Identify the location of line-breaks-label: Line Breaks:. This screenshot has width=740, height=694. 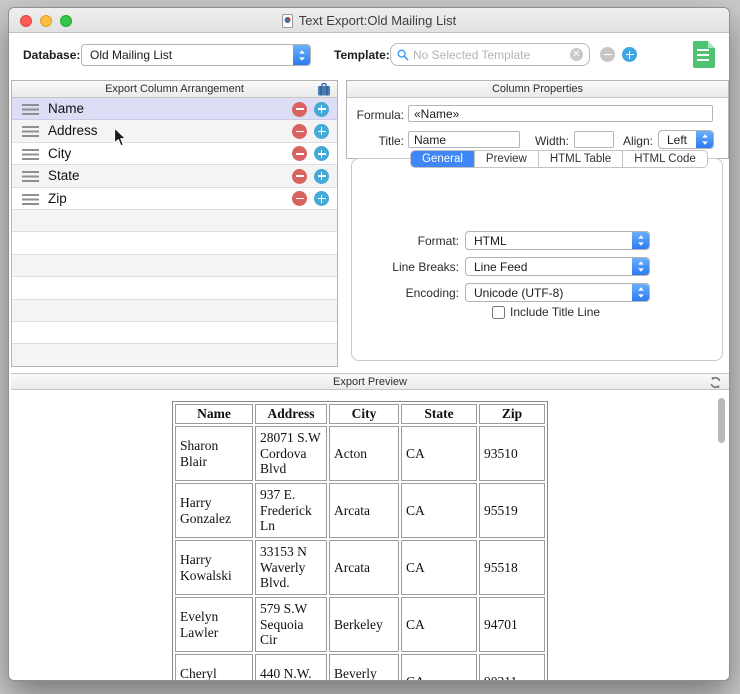
(425, 267).